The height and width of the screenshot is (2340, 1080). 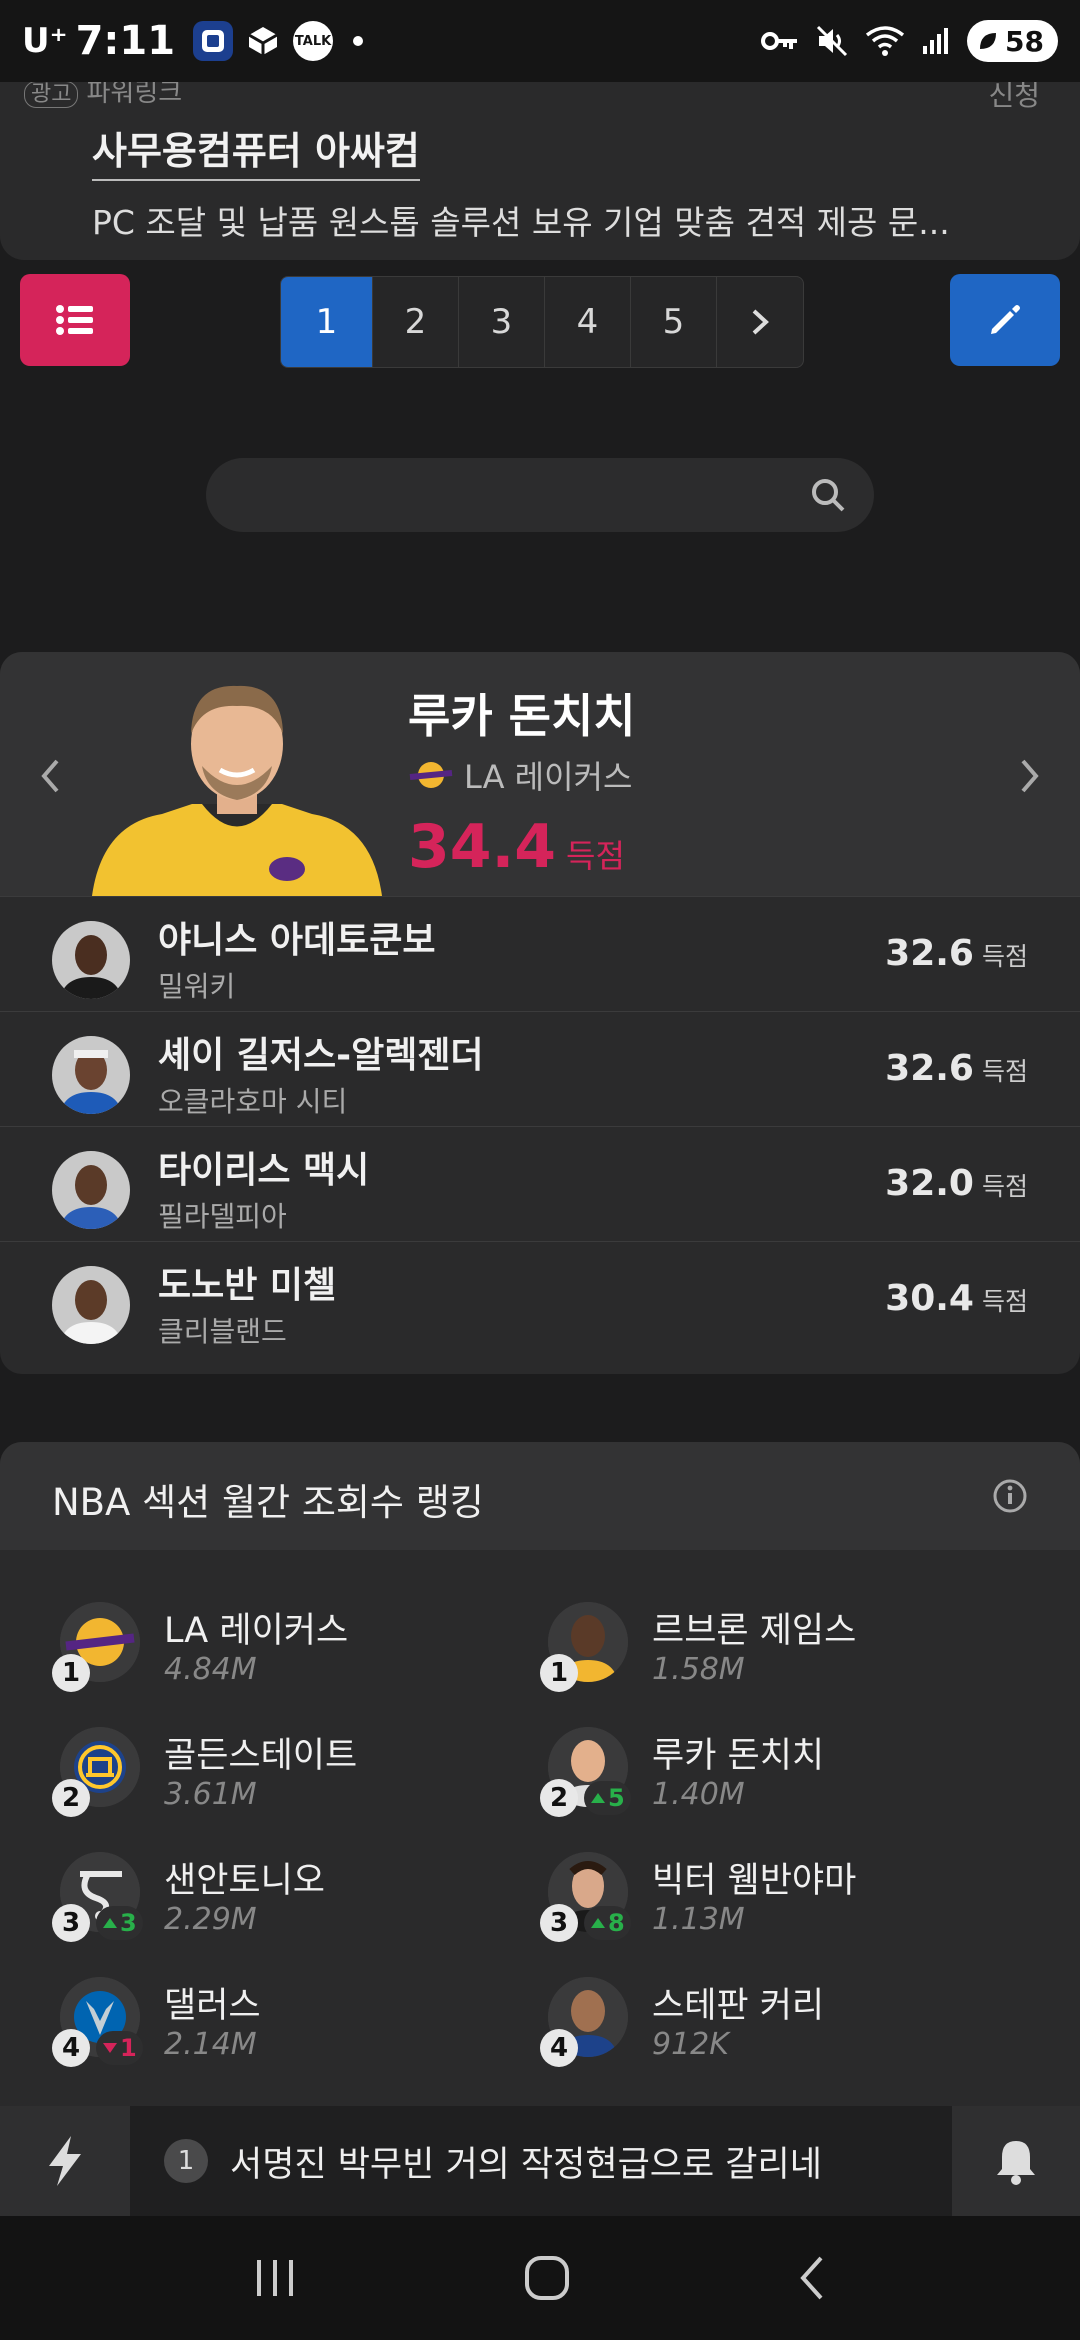 I want to click on next-page-button, so click(x=760, y=322).